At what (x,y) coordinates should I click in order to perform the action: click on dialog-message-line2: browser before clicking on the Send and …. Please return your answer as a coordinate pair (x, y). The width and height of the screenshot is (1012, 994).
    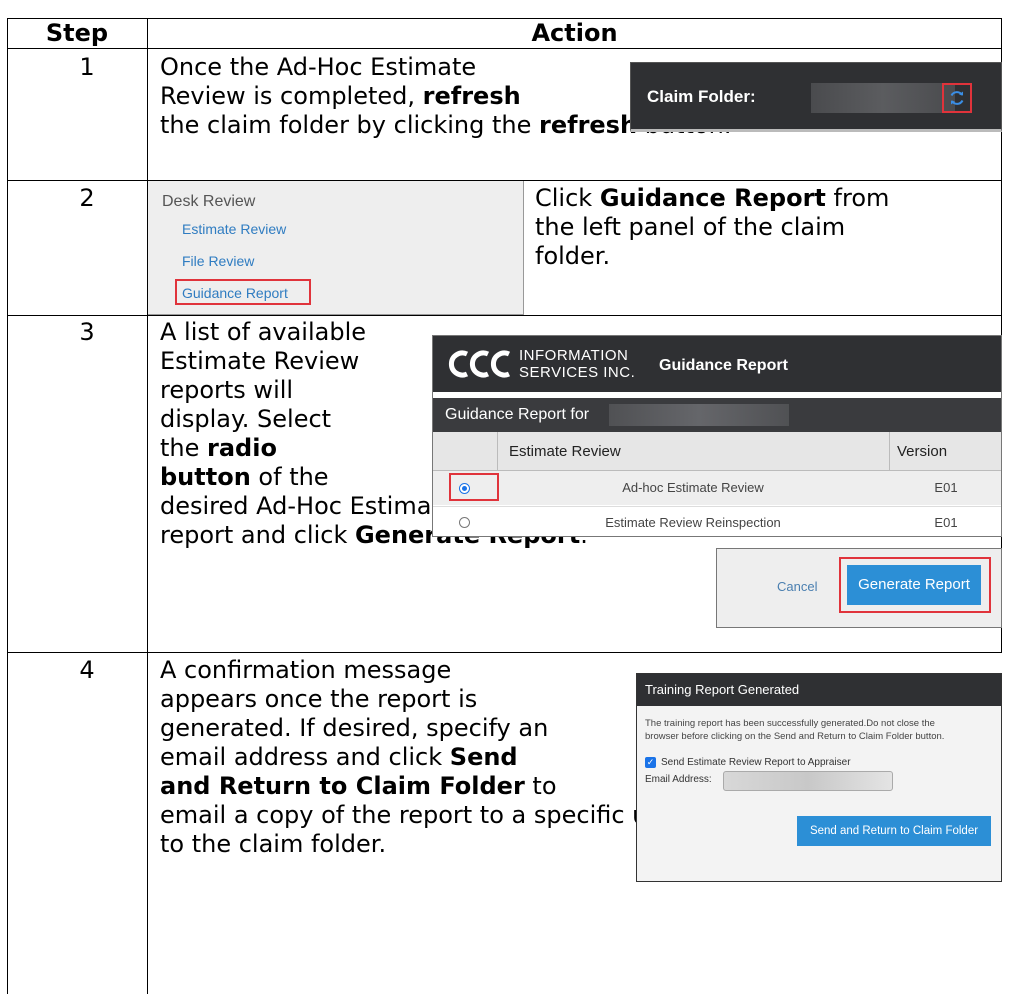
    Looking at the image, I should click on (795, 736).